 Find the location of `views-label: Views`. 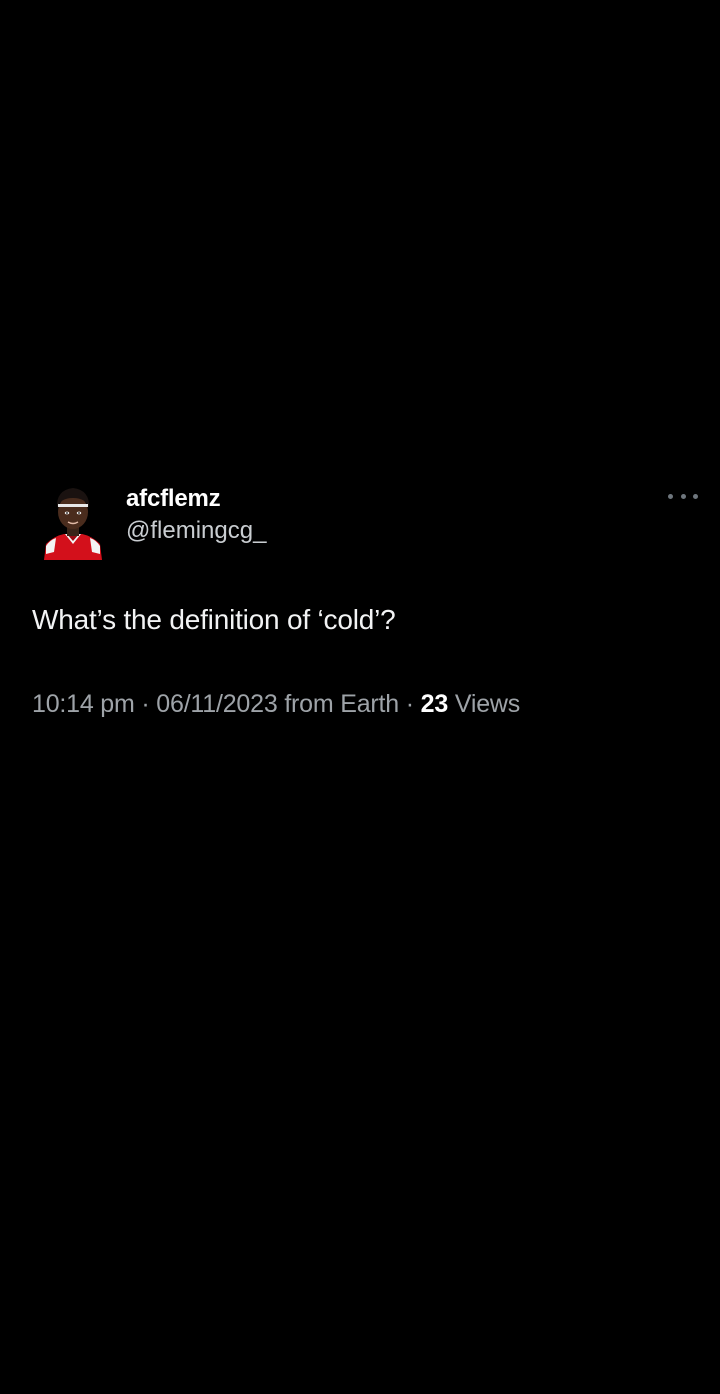

views-label: Views is located at coordinates (487, 704).